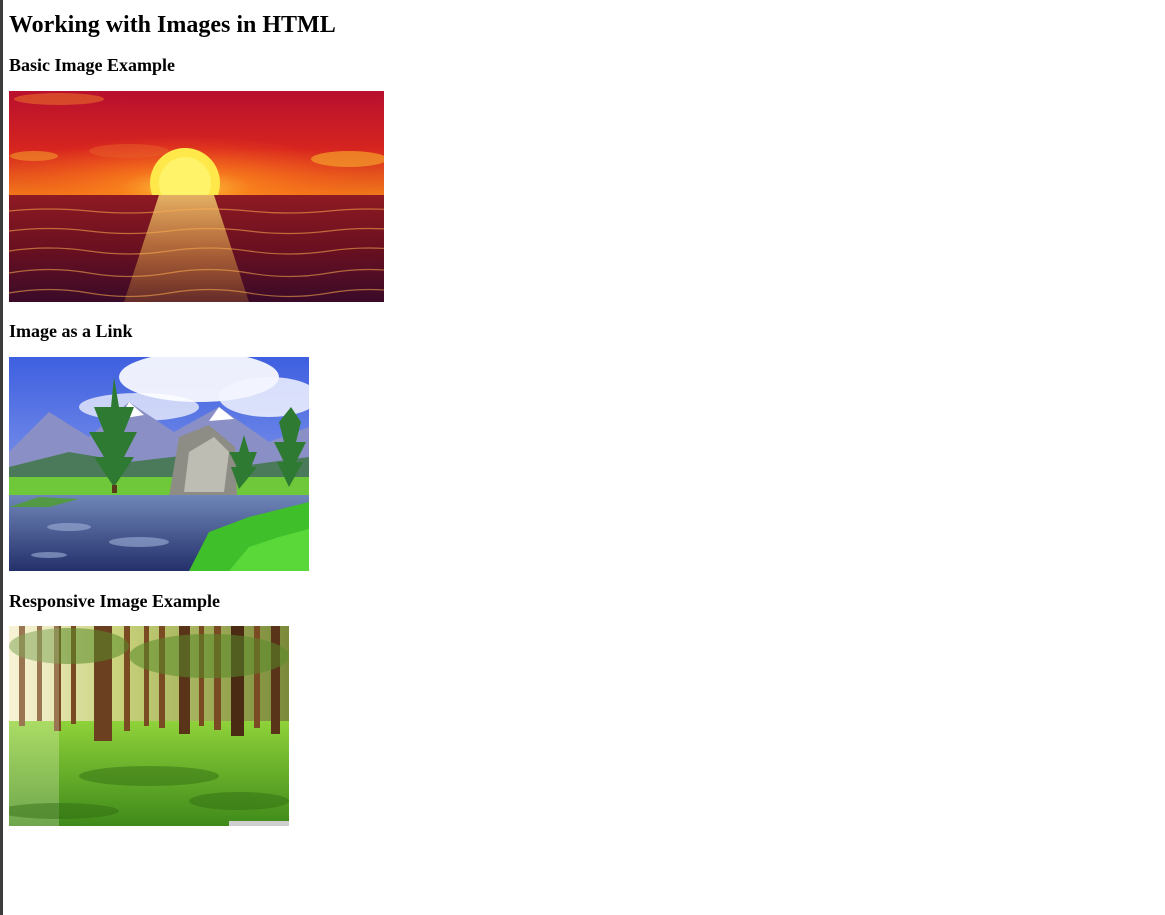 This screenshot has width=1165, height=915. Describe the element at coordinates (196, 196) in the screenshot. I see `sunset-image` at that location.